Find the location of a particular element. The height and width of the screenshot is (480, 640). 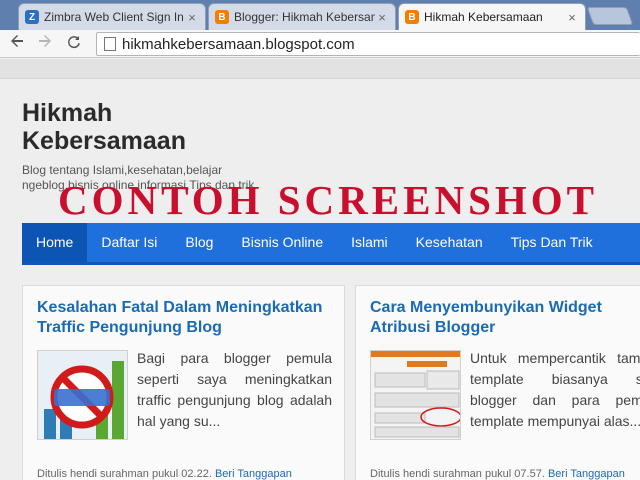

tab-zimbra: Z Zimbra Web Client Sign In × is located at coordinates (112, 16).